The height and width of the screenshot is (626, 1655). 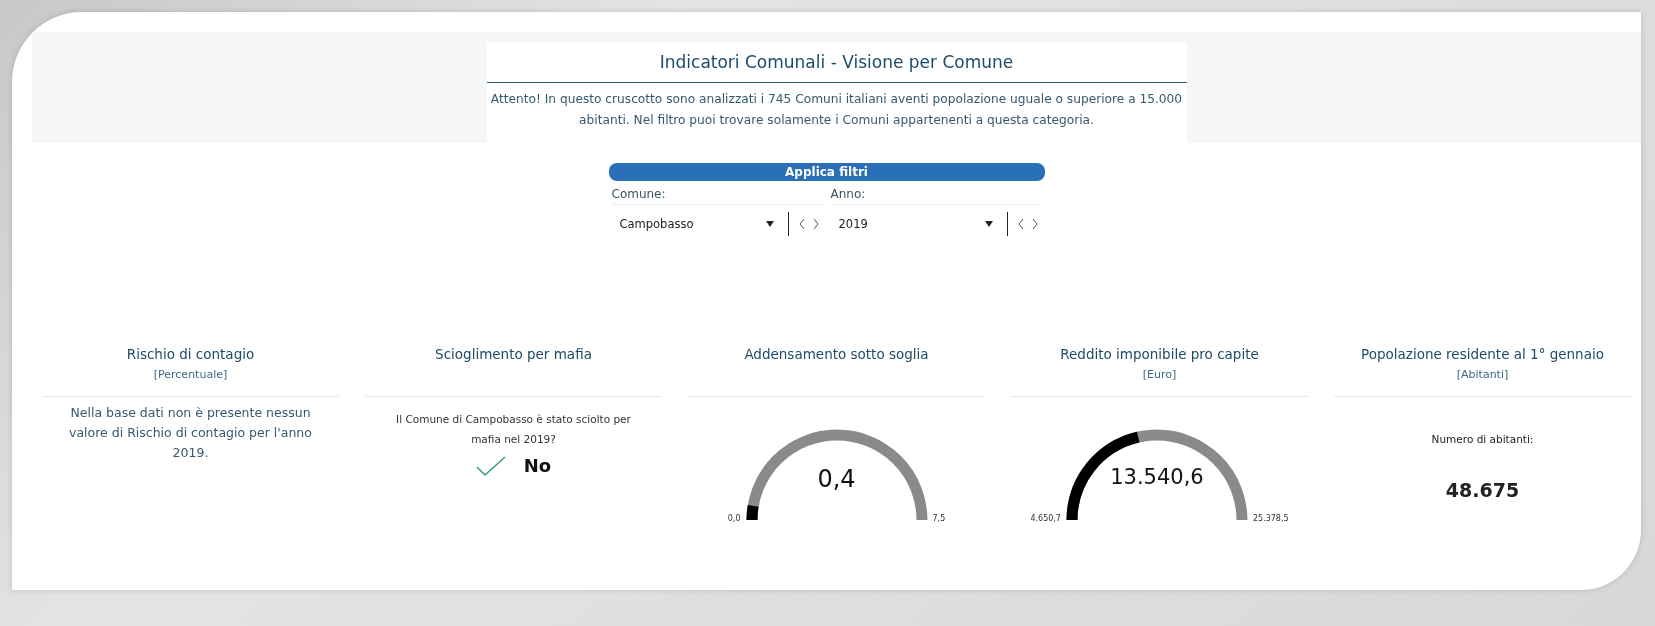 What do you see at coordinates (1482, 375) in the screenshot?
I see `unit-label: [Abitanti]` at bounding box center [1482, 375].